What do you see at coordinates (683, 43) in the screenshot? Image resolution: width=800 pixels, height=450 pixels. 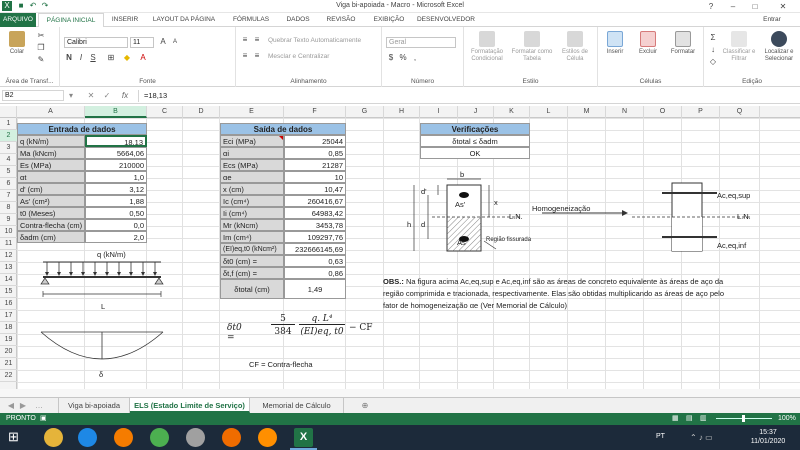 I see `format-cells-button: Formatar` at bounding box center [683, 43].